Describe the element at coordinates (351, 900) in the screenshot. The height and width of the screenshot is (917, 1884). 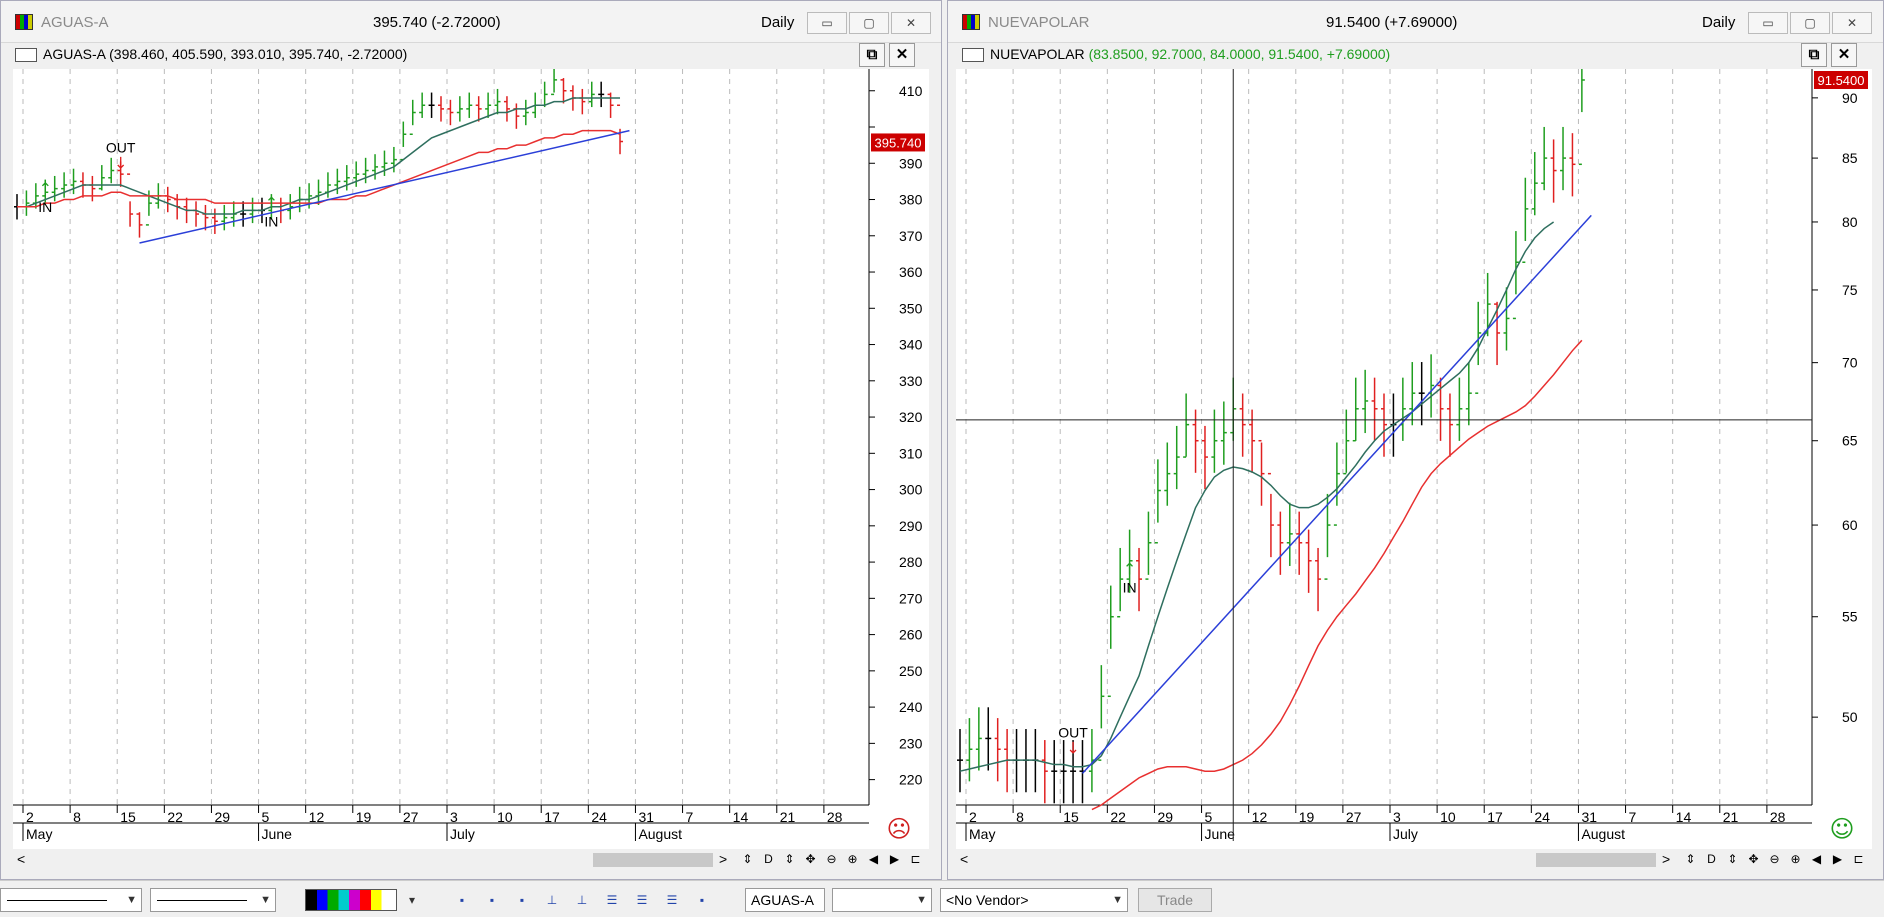
I see `color-palette` at that location.